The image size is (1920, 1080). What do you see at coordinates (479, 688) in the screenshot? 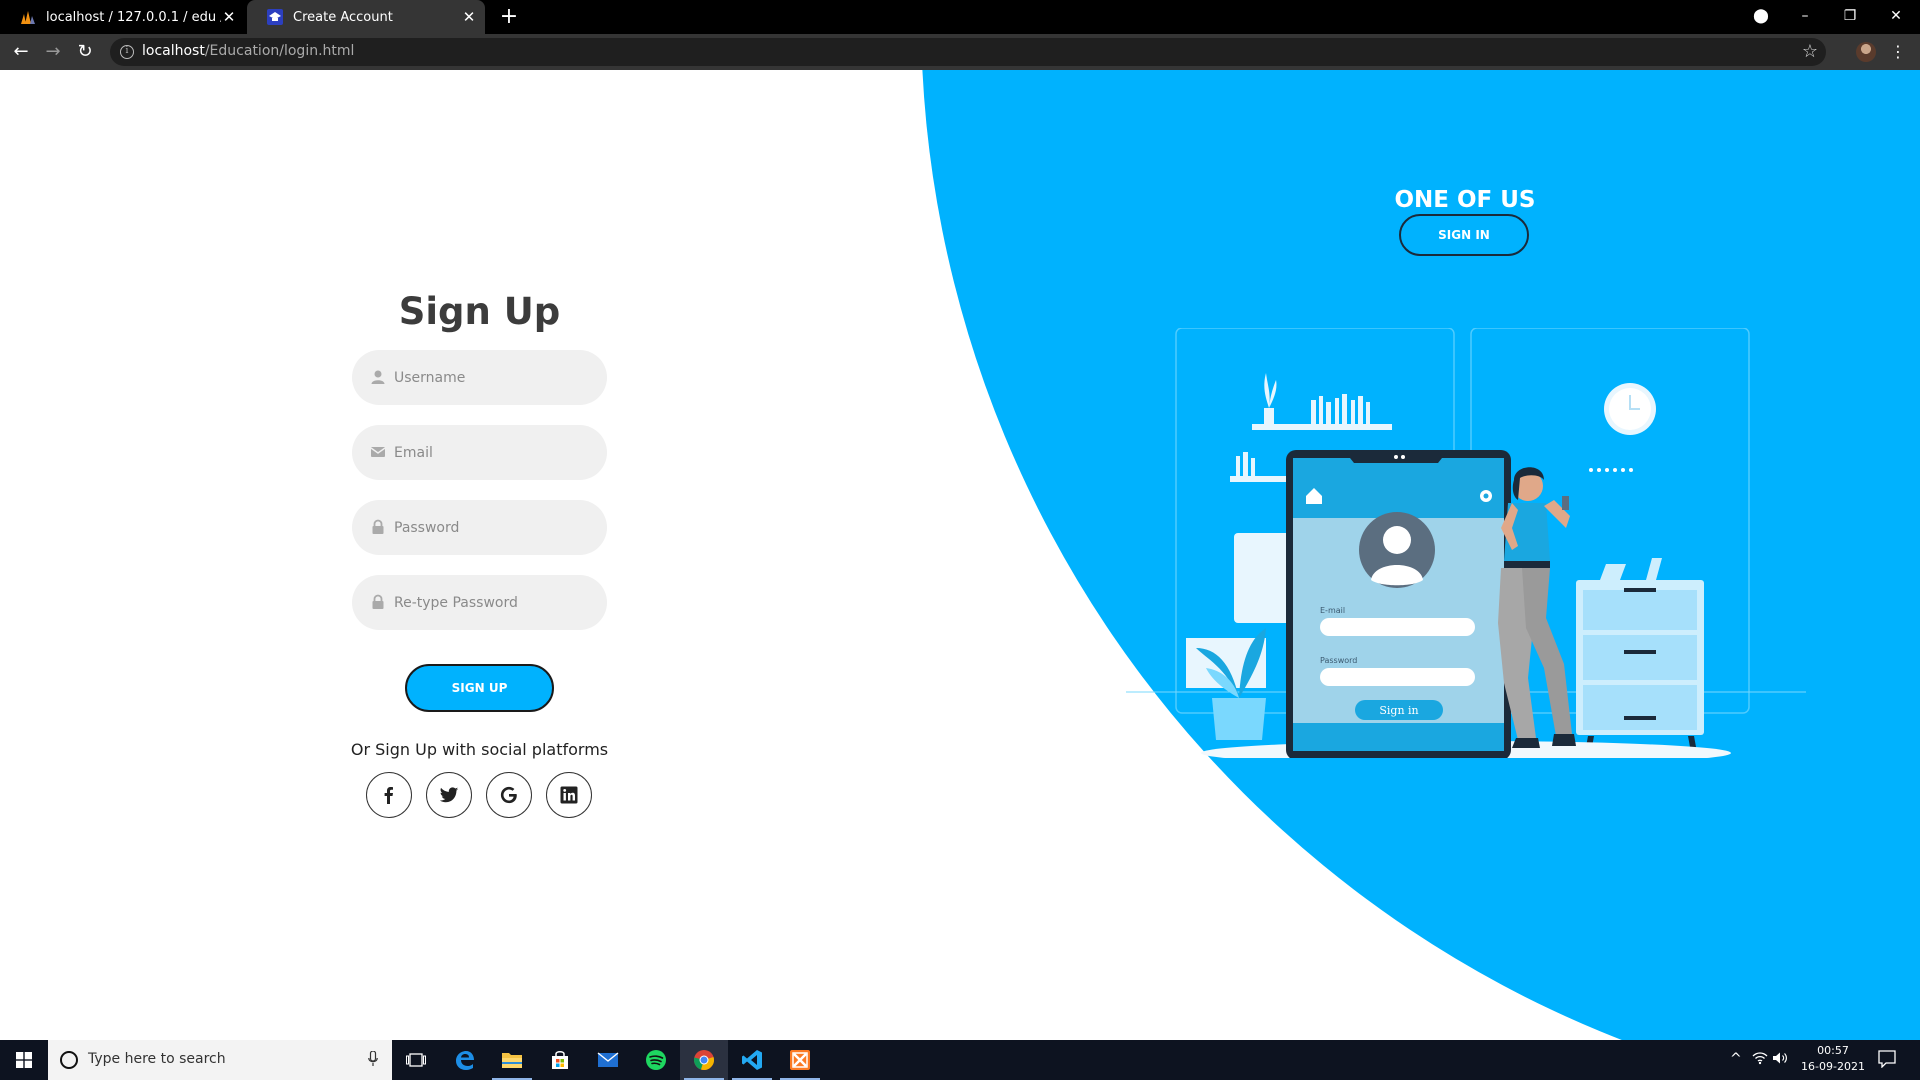
I see `signup-button: SIGN UP` at bounding box center [479, 688].